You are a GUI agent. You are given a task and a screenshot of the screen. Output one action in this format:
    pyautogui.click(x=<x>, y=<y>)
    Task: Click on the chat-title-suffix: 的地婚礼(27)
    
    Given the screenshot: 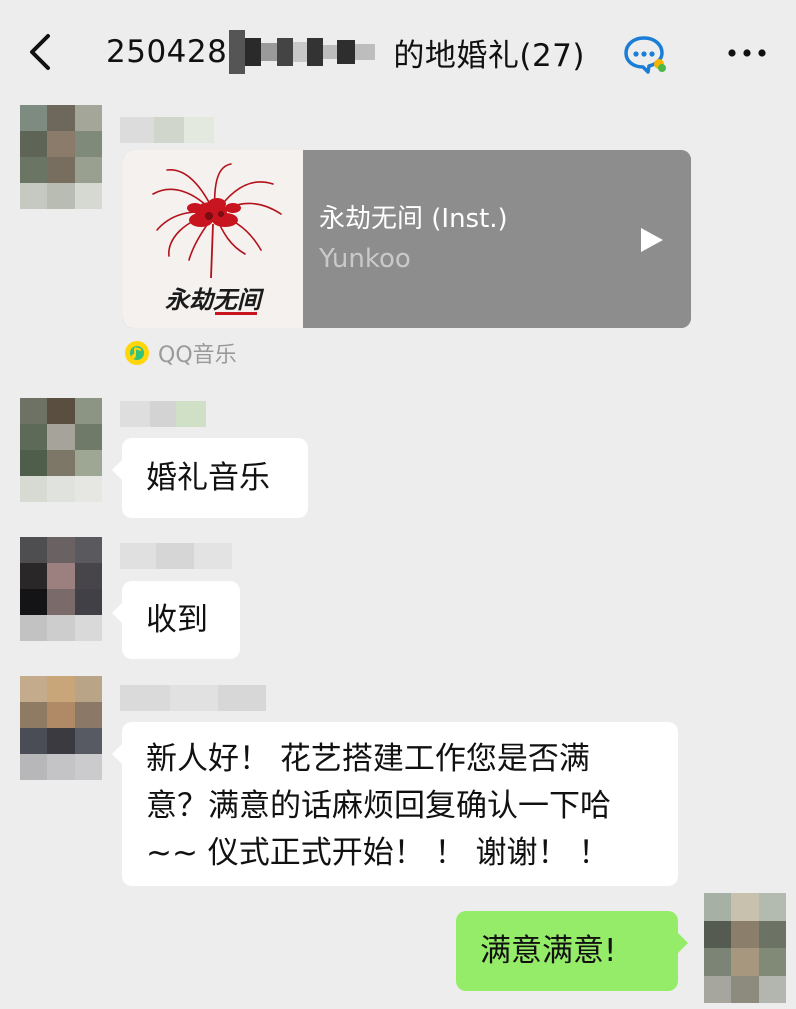 What is the action you would take?
    pyautogui.click(x=489, y=55)
    